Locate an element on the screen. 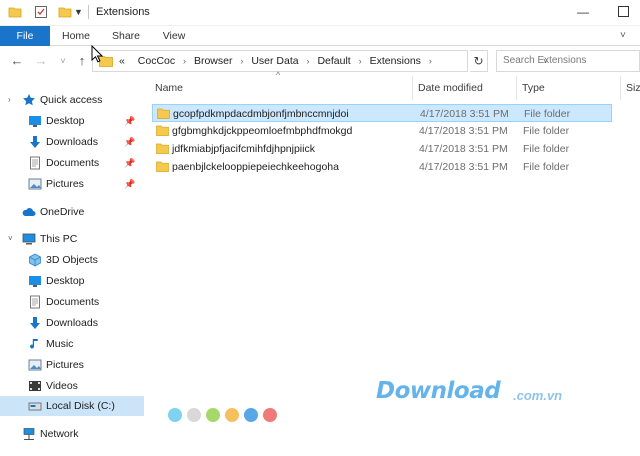 Image resolution: width=640 pixels, height=456 pixels. sidebar-item-network: Network is located at coordinates (72, 434).